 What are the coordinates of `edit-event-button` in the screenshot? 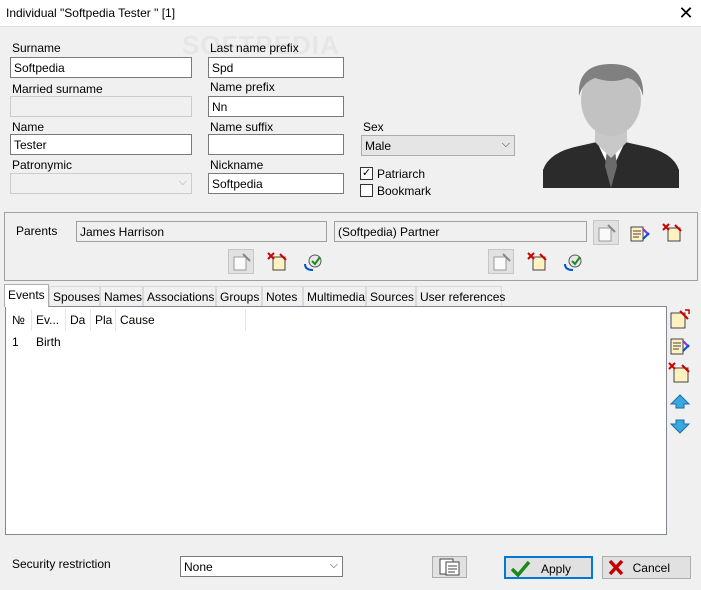 It's located at (680, 346).